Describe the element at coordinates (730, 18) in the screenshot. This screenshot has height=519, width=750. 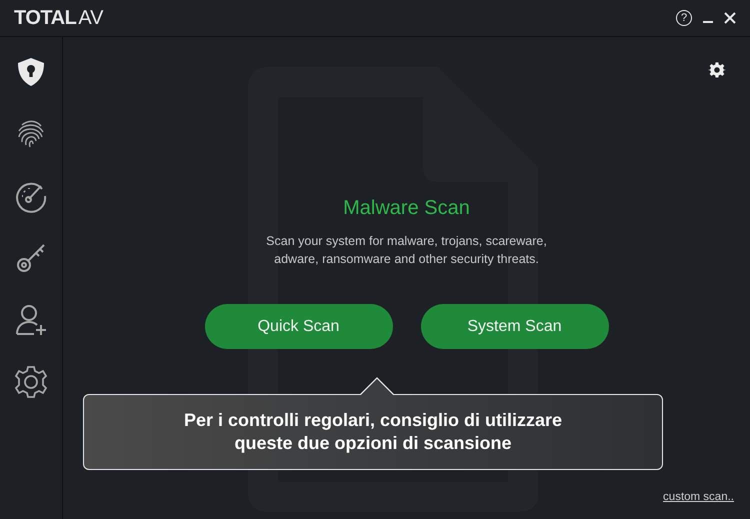
I see `close-icon` at that location.